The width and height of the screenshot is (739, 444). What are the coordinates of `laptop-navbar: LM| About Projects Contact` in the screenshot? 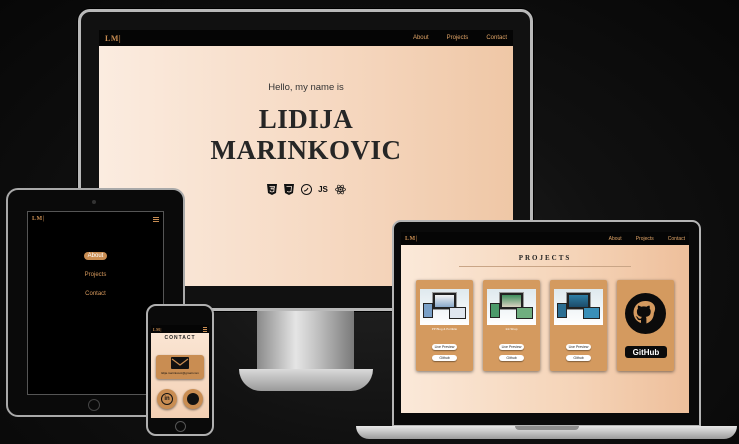 It's located at (545, 238).